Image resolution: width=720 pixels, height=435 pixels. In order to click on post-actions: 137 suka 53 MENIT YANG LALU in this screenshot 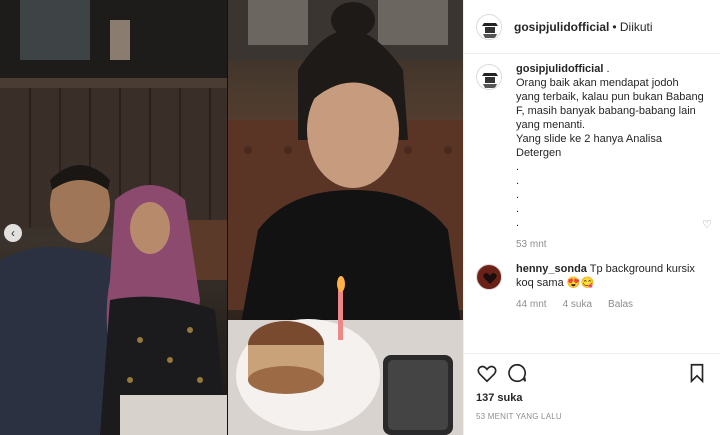, I will do `click(592, 394)`.